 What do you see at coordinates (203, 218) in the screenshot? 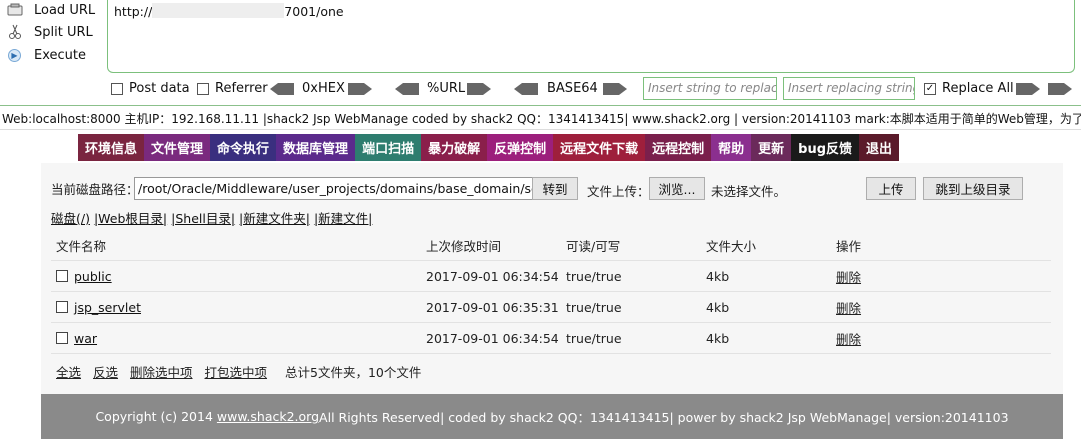
I see `link-shell-dir: |Shell目录|` at bounding box center [203, 218].